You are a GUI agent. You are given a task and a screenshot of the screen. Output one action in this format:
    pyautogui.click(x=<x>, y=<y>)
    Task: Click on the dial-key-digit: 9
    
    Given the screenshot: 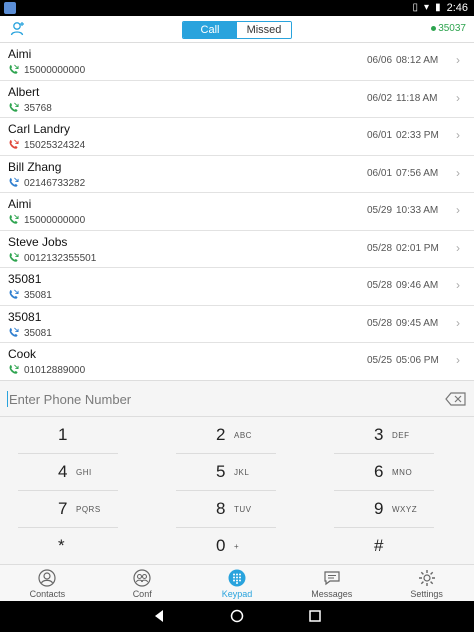 What is the action you would take?
    pyautogui.click(x=379, y=508)
    